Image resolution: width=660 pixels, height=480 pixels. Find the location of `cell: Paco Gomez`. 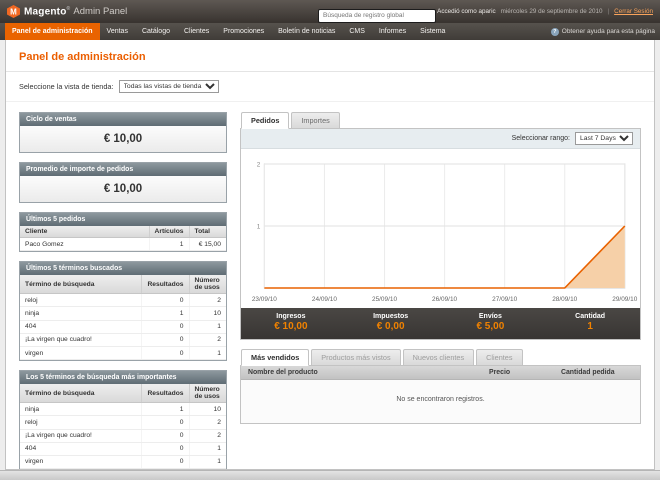

cell: Paco Gomez is located at coordinates (85, 244).